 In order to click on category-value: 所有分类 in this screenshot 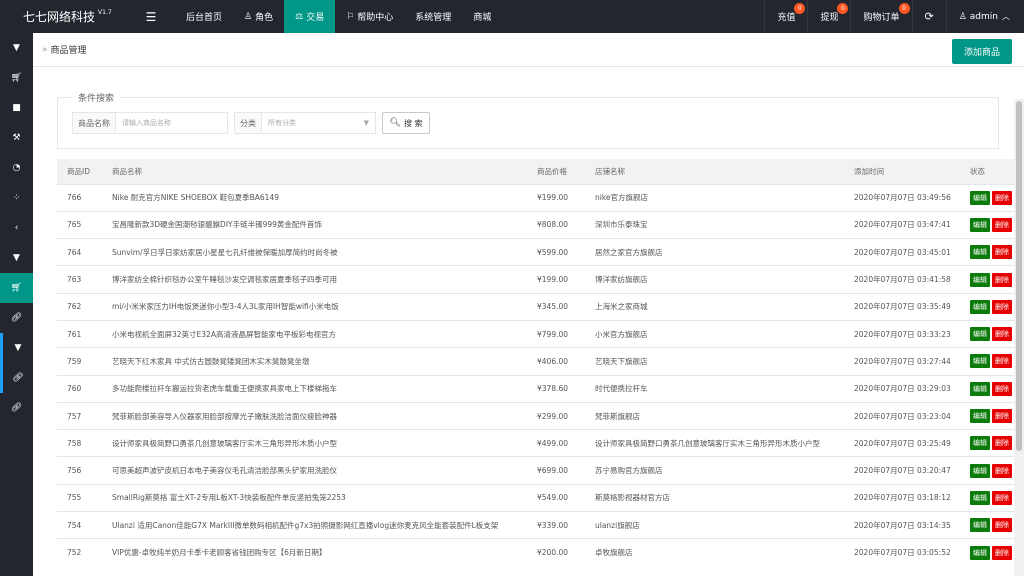, I will do `click(282, 123)`.